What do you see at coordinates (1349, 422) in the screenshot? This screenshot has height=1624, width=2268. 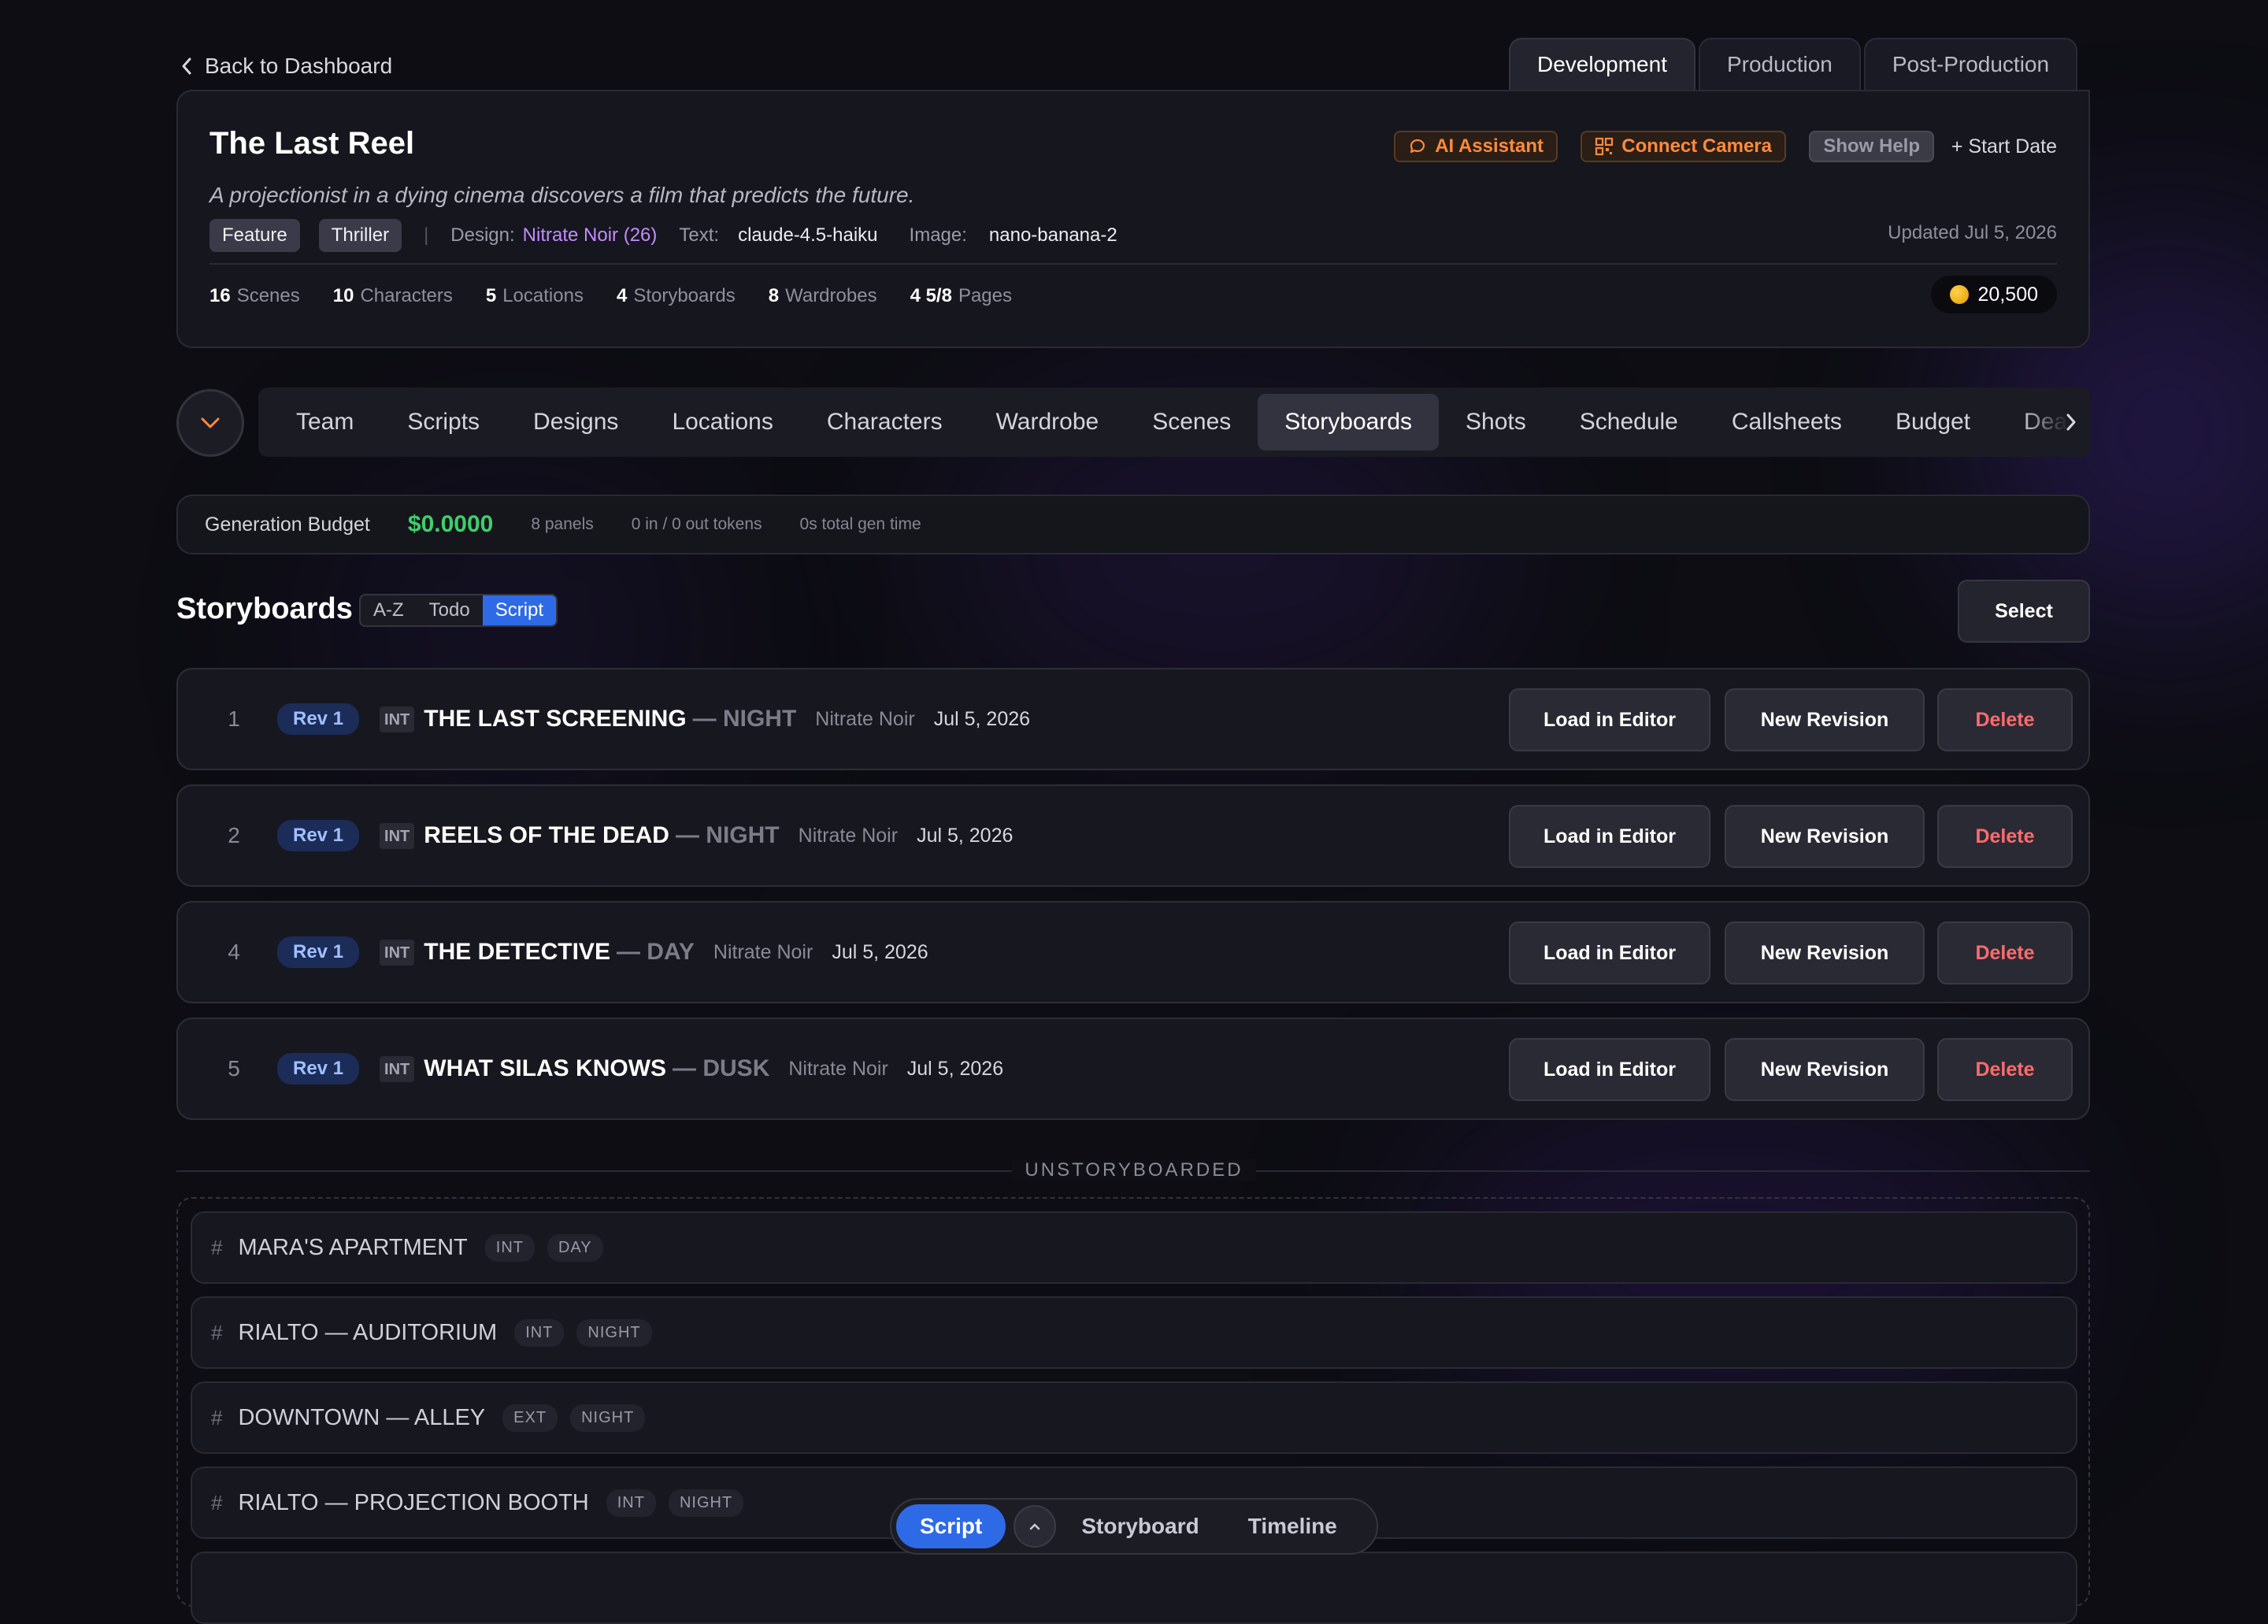 I see `nav-storyboards: Storyboards` at bounding box center [1349, 422].